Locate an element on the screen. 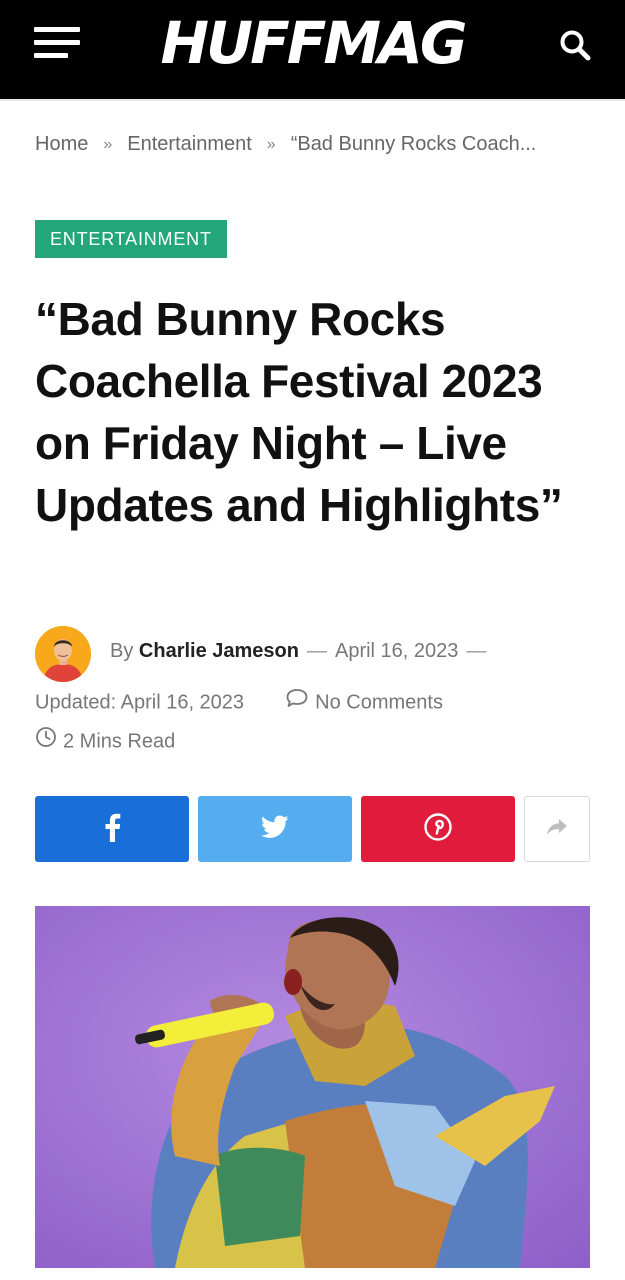 This screenshot has width=625, height=1280. search-icon is located at coordinates (575, 45).